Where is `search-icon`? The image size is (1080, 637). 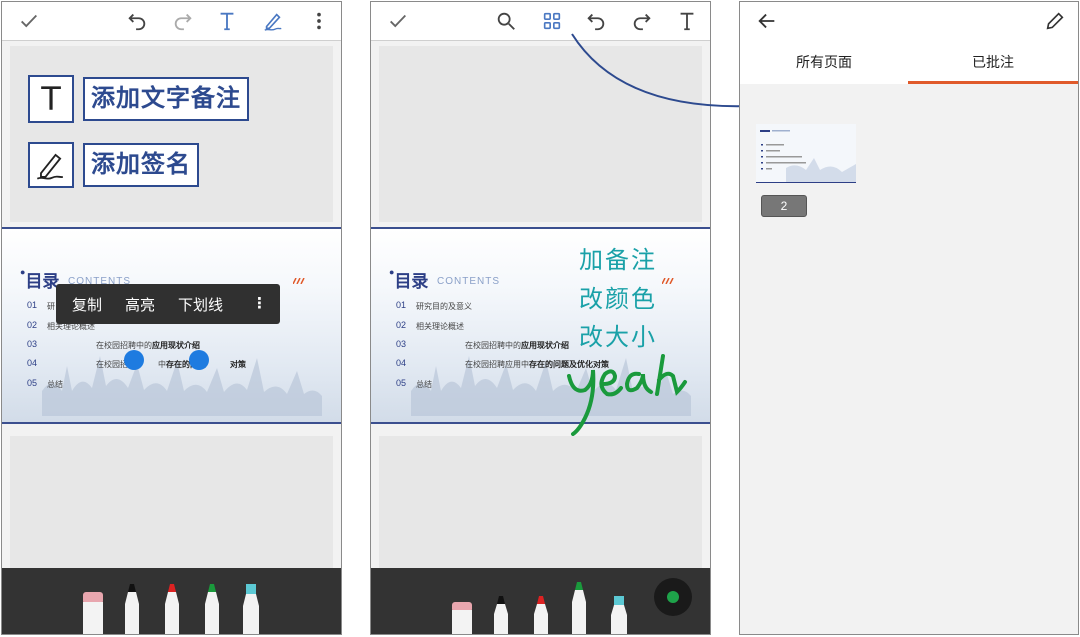
search-icon is located at coordinates (506, 21).